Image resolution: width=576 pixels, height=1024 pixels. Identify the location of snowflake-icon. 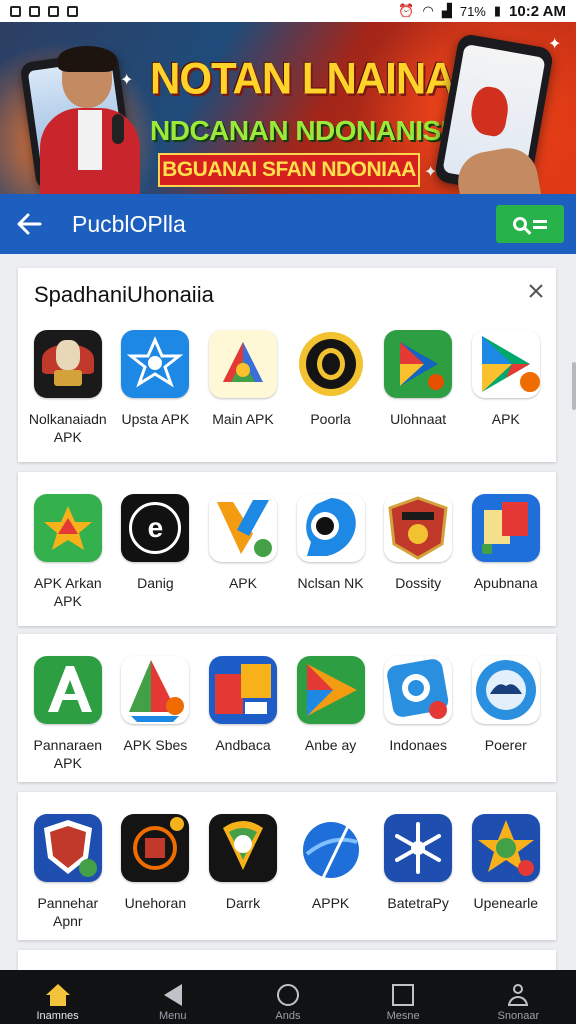
(418, 848).